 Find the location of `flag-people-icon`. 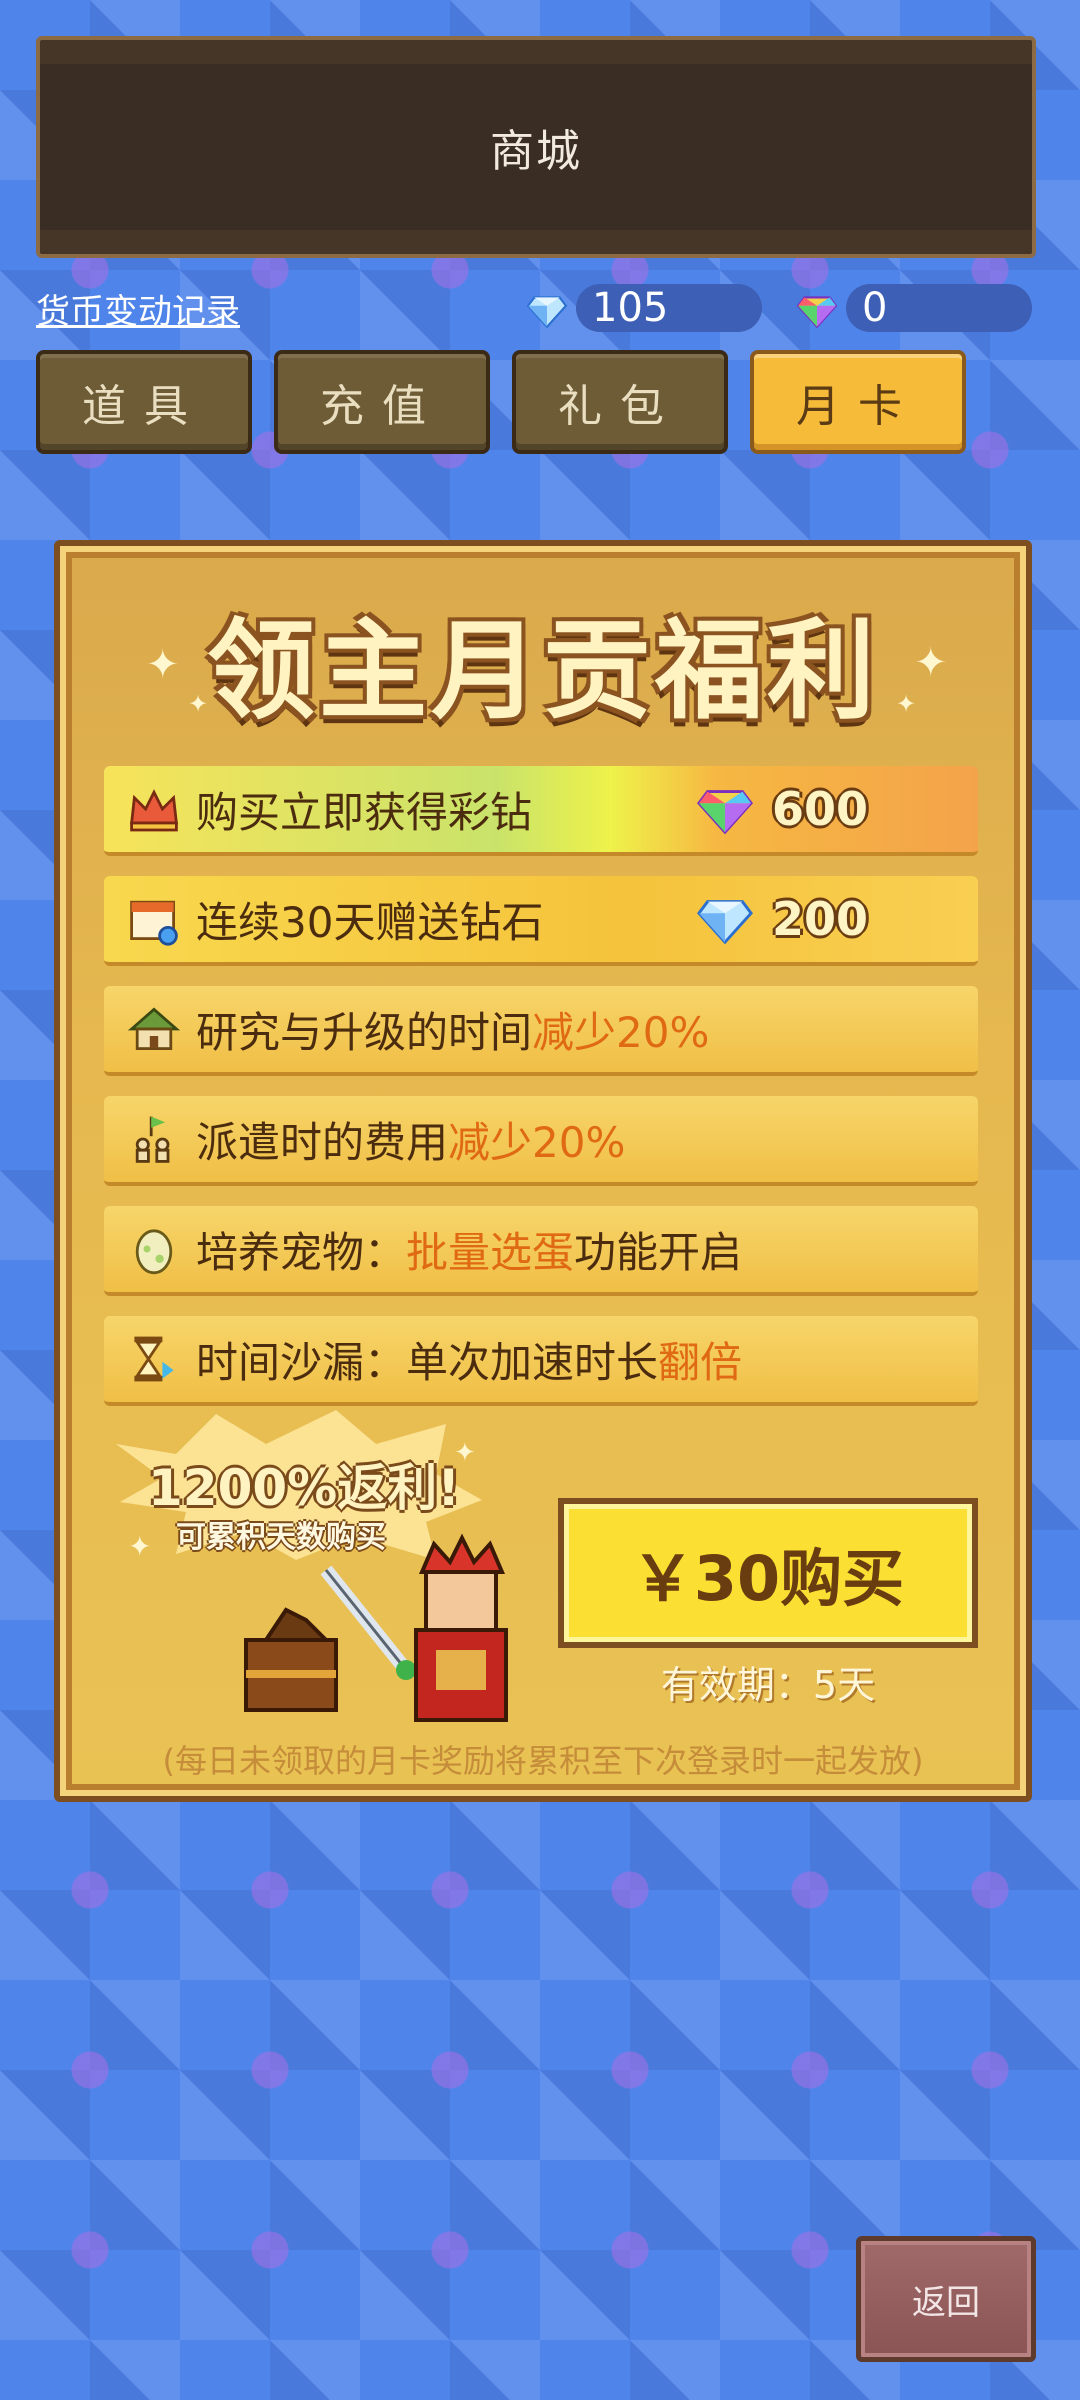

flag-people-icon is located at coordinates (152, 1139).